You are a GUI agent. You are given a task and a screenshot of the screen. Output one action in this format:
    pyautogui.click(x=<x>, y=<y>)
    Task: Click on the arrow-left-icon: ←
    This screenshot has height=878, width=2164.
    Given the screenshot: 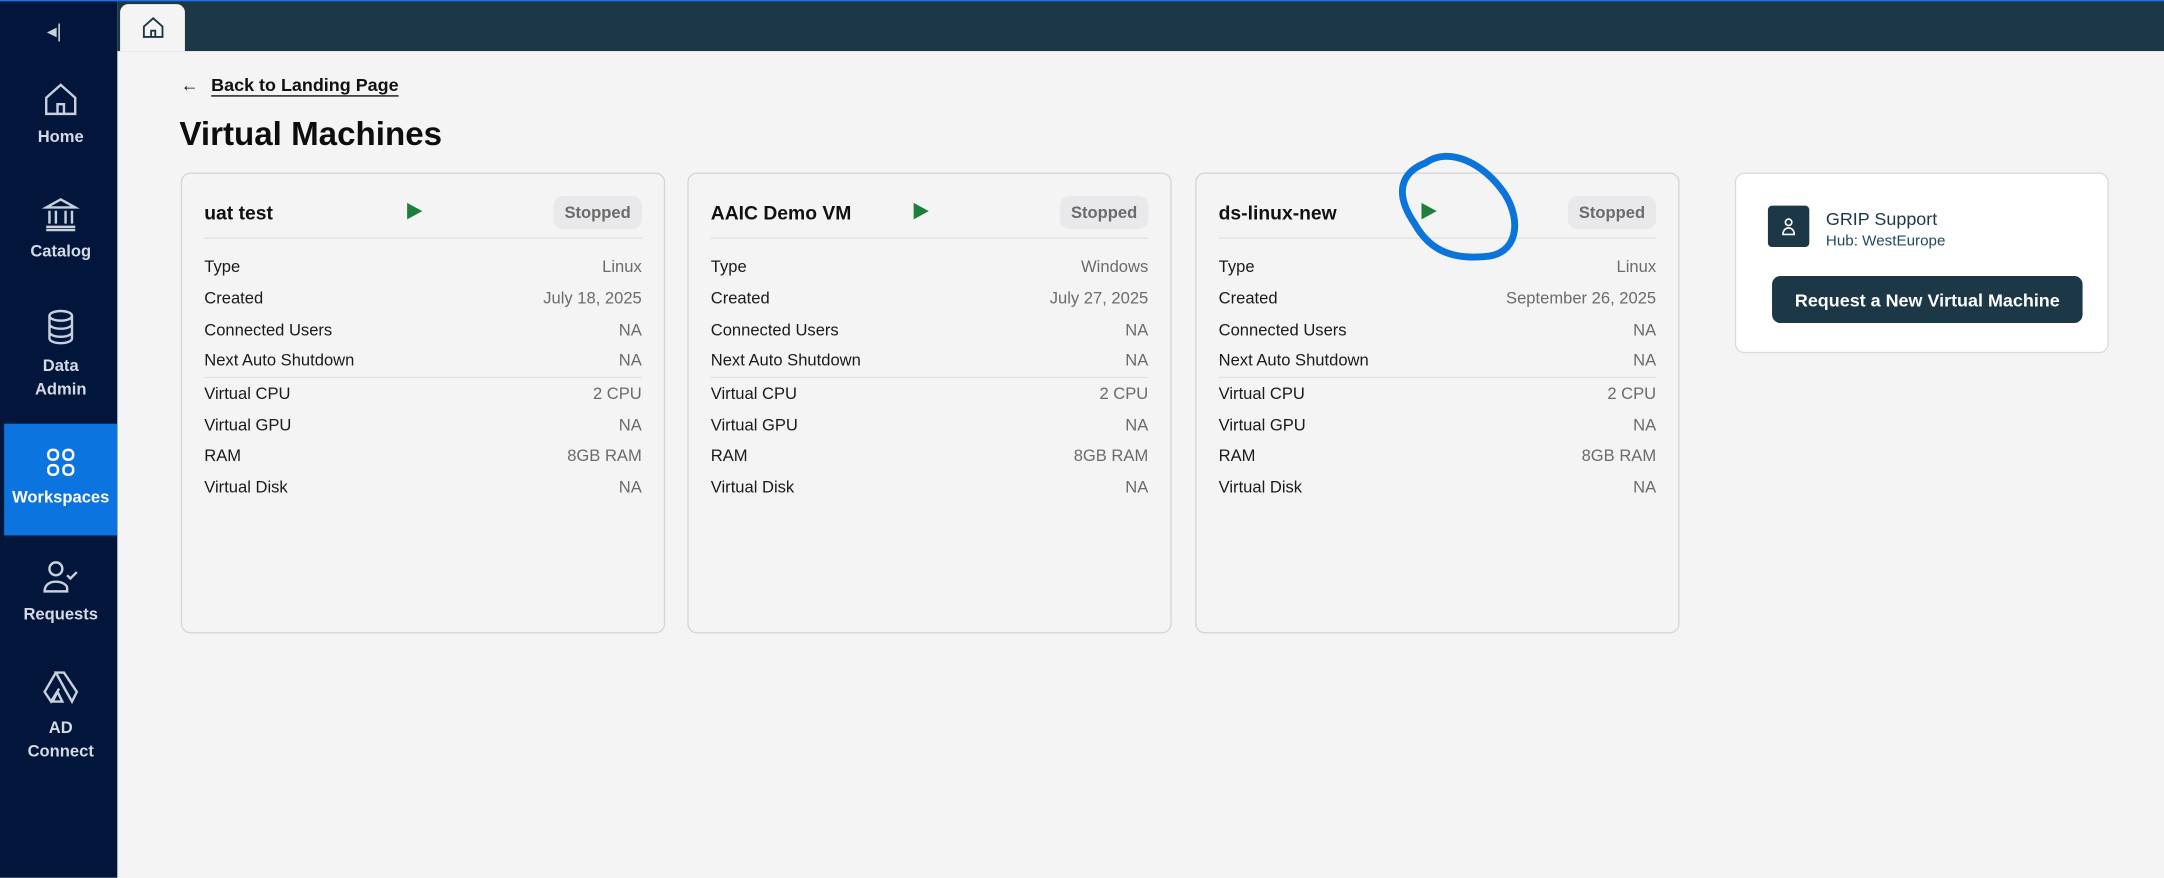 What is the action you would take?
    pyautogui.click(x=189, y=85)
    